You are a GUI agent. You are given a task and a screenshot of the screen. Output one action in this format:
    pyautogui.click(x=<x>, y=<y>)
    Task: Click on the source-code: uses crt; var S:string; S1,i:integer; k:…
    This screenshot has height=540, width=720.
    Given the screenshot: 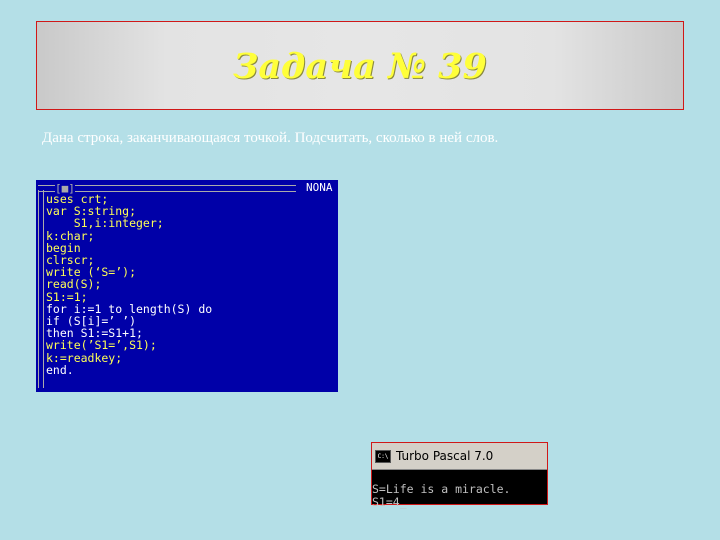 What is the action you would take?
    pyautogui.click(x=129, y=284)
    